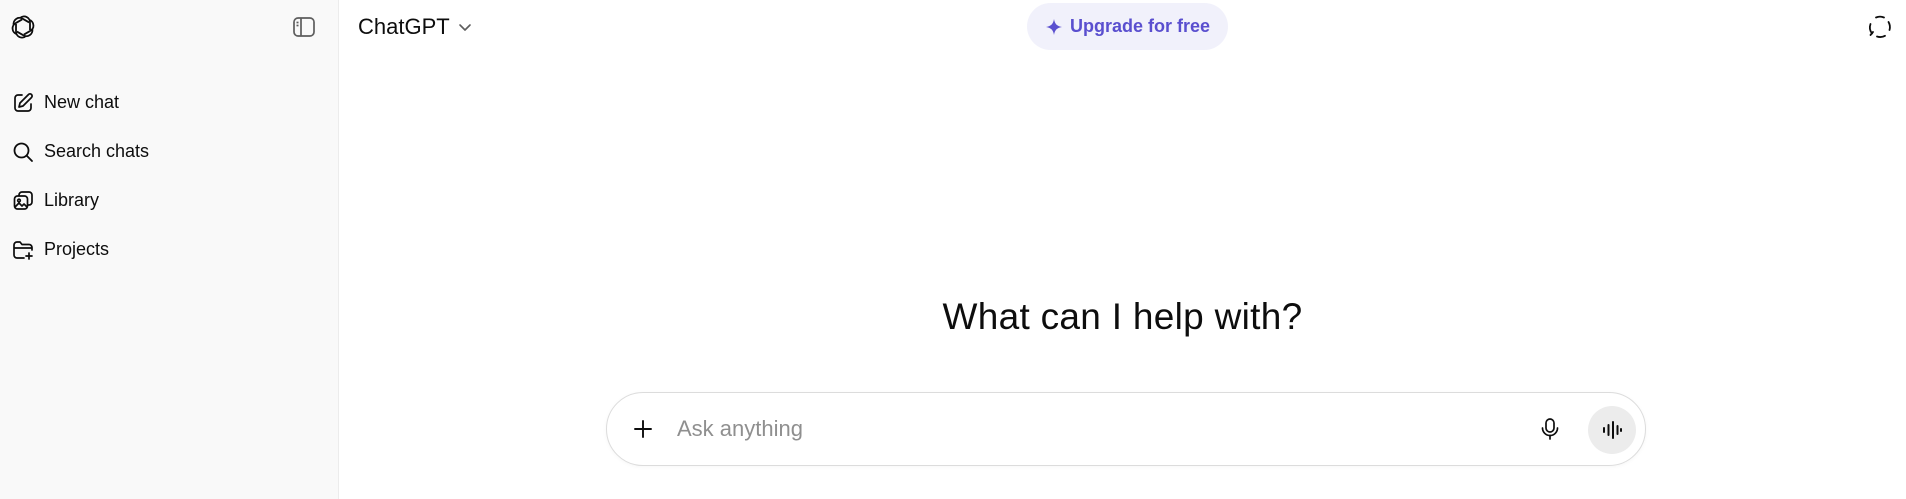  Describe the element at coordinates (465, 27) in the screenshot. I see `chevron-down-icon` at that location.